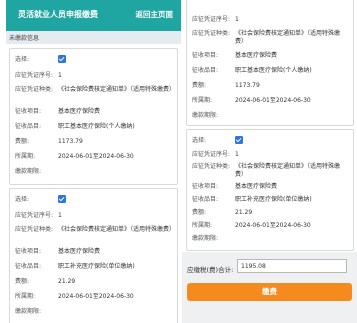 The width and height of the screenshot is (357, 323). I want to click on section-title: 未缴款信息, so click(24, 38).